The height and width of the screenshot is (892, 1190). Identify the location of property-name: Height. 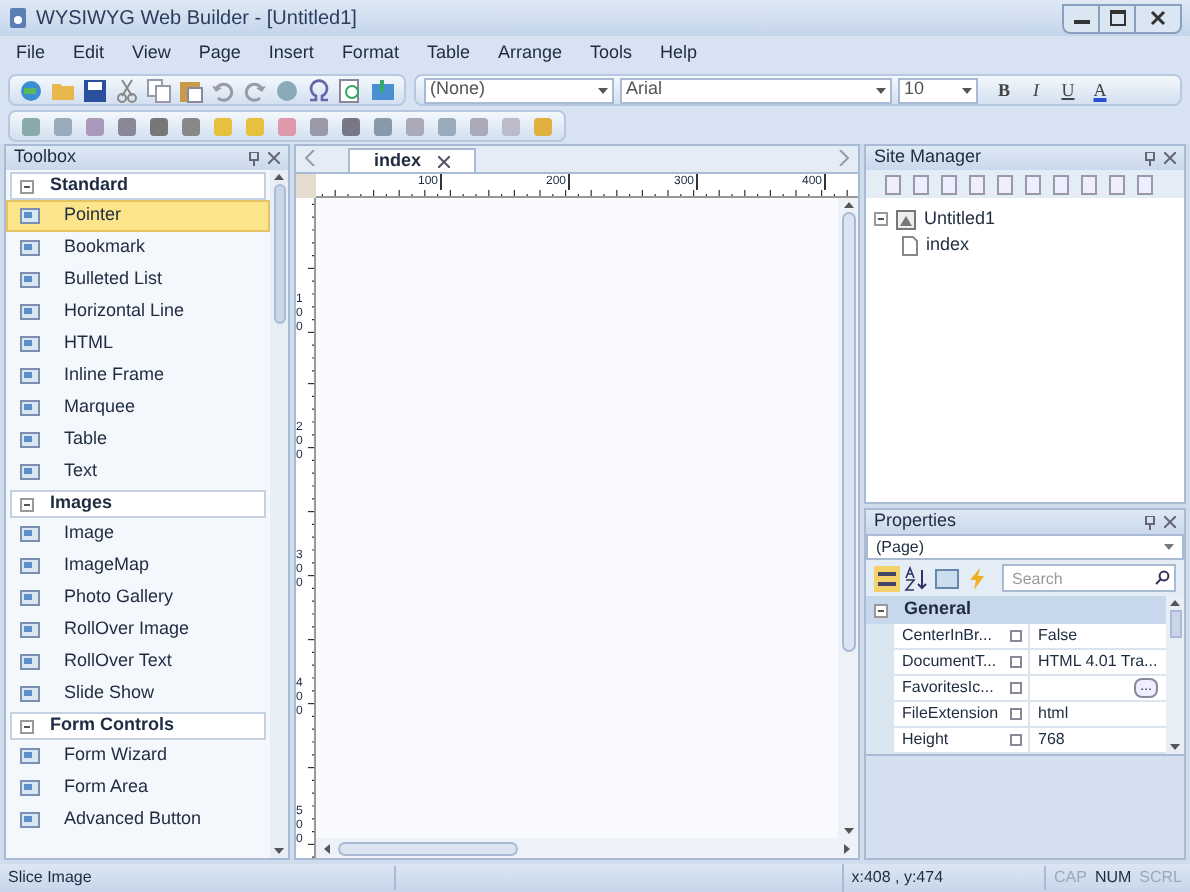
(925, 740).